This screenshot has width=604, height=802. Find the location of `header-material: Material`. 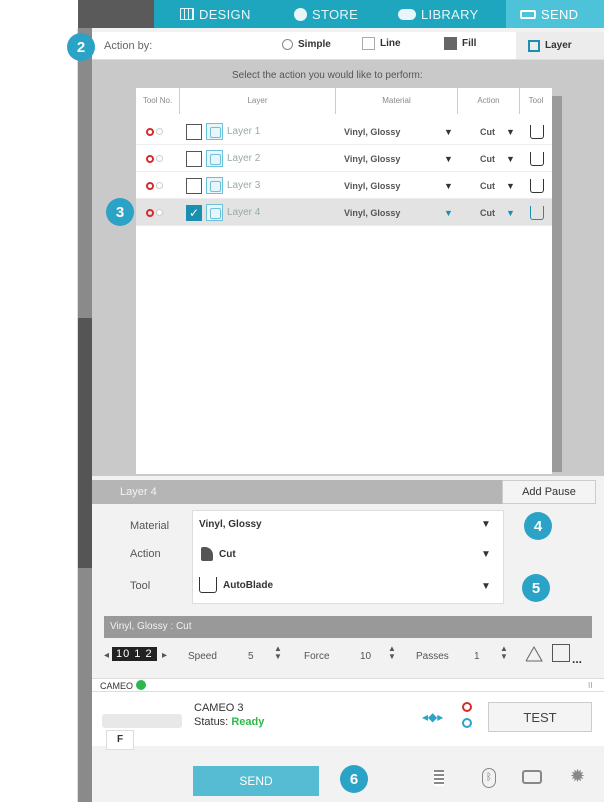

header-material: Material is located at coordinates (397, 101).